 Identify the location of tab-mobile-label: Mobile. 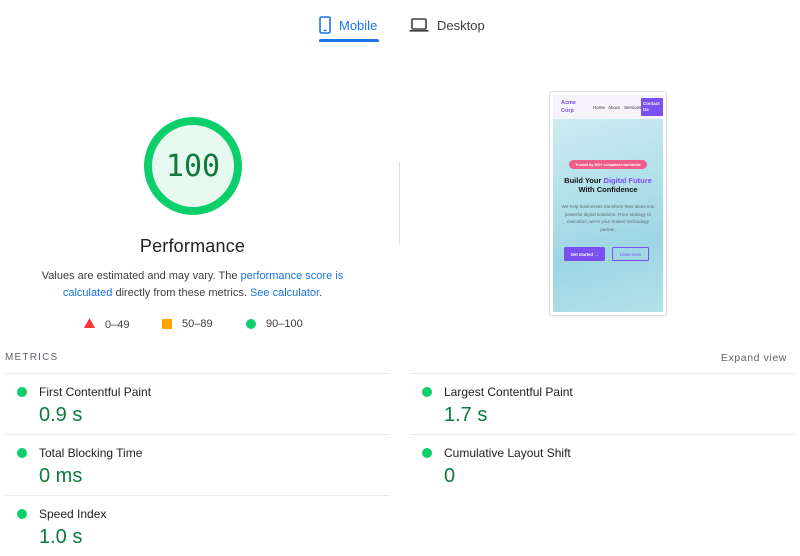
(358, 25).